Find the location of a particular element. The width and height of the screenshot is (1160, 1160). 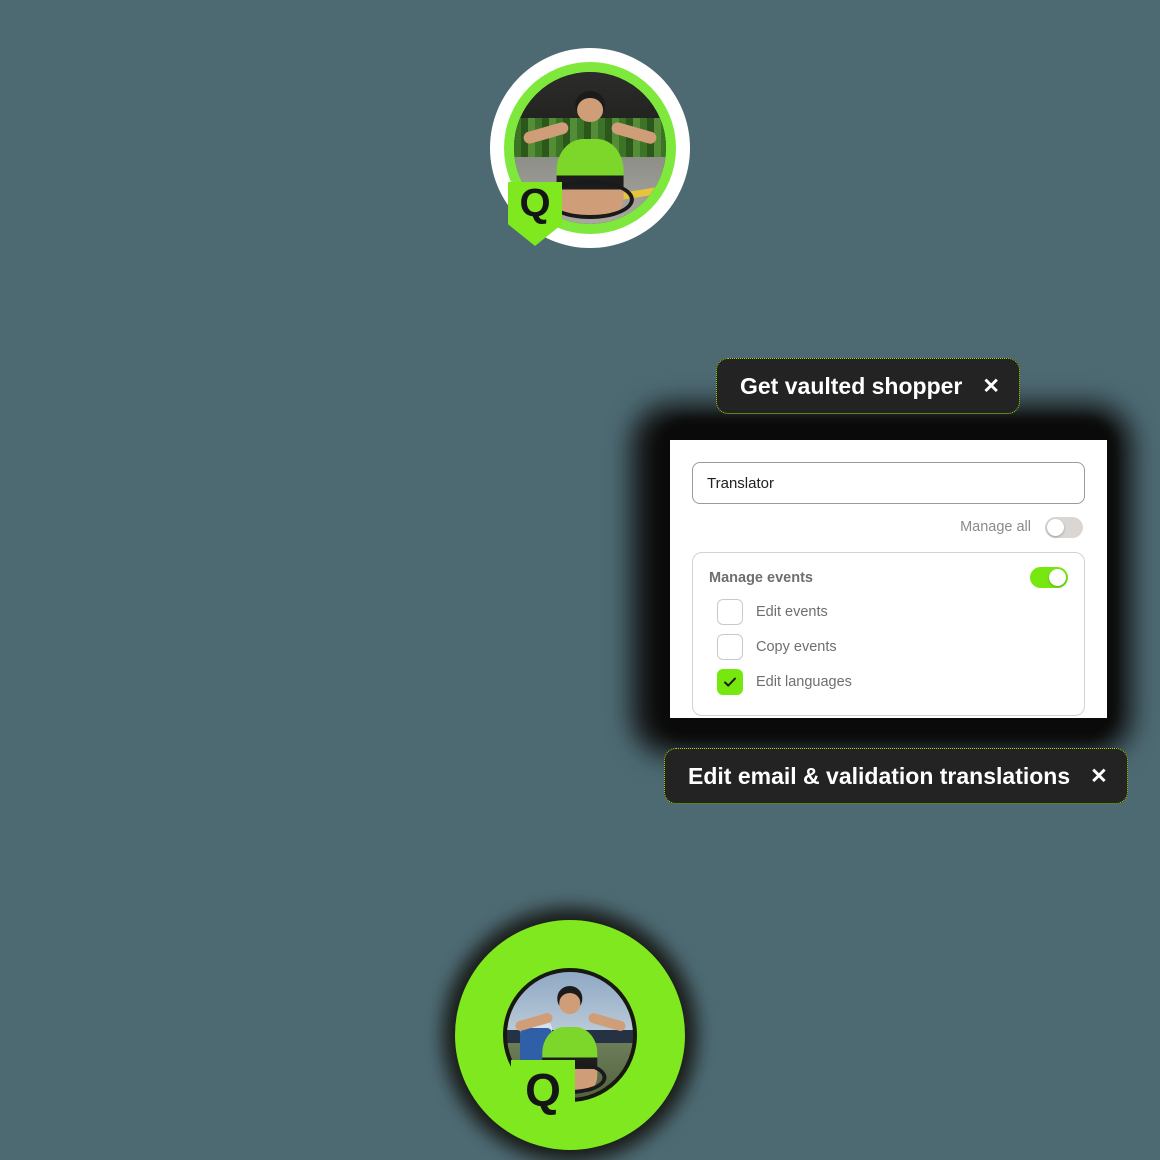

manage-all-label: Manage all is located at coordinates (995, 527).